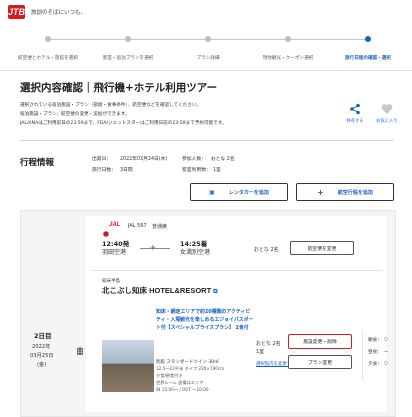 This screenshot has width=412, height=417. I want to click on flight-dep-airport: 羽田空港, so click(114, 252).